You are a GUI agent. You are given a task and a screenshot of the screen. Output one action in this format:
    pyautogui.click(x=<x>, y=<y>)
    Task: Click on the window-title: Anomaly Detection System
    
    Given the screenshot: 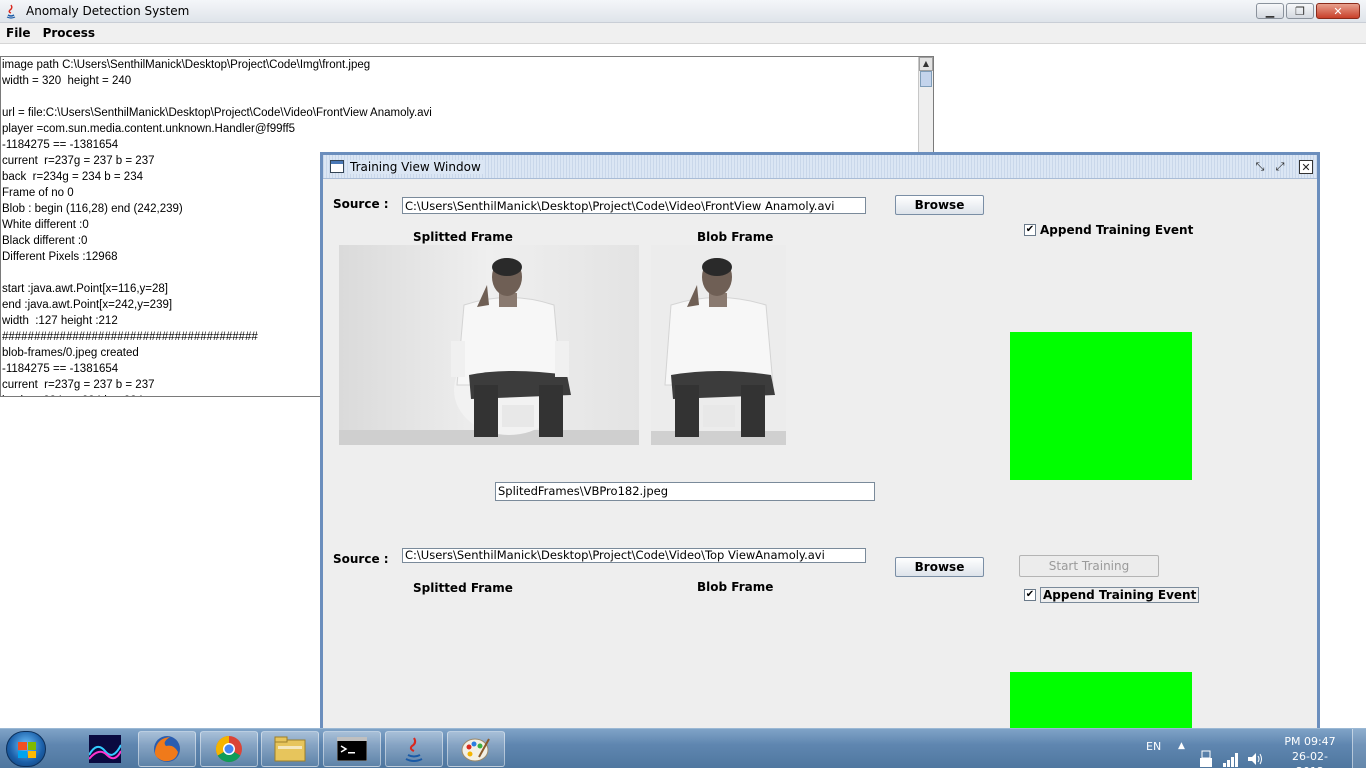 What is the action you would take?
    pyautogui.click(x=108, y=11)
    